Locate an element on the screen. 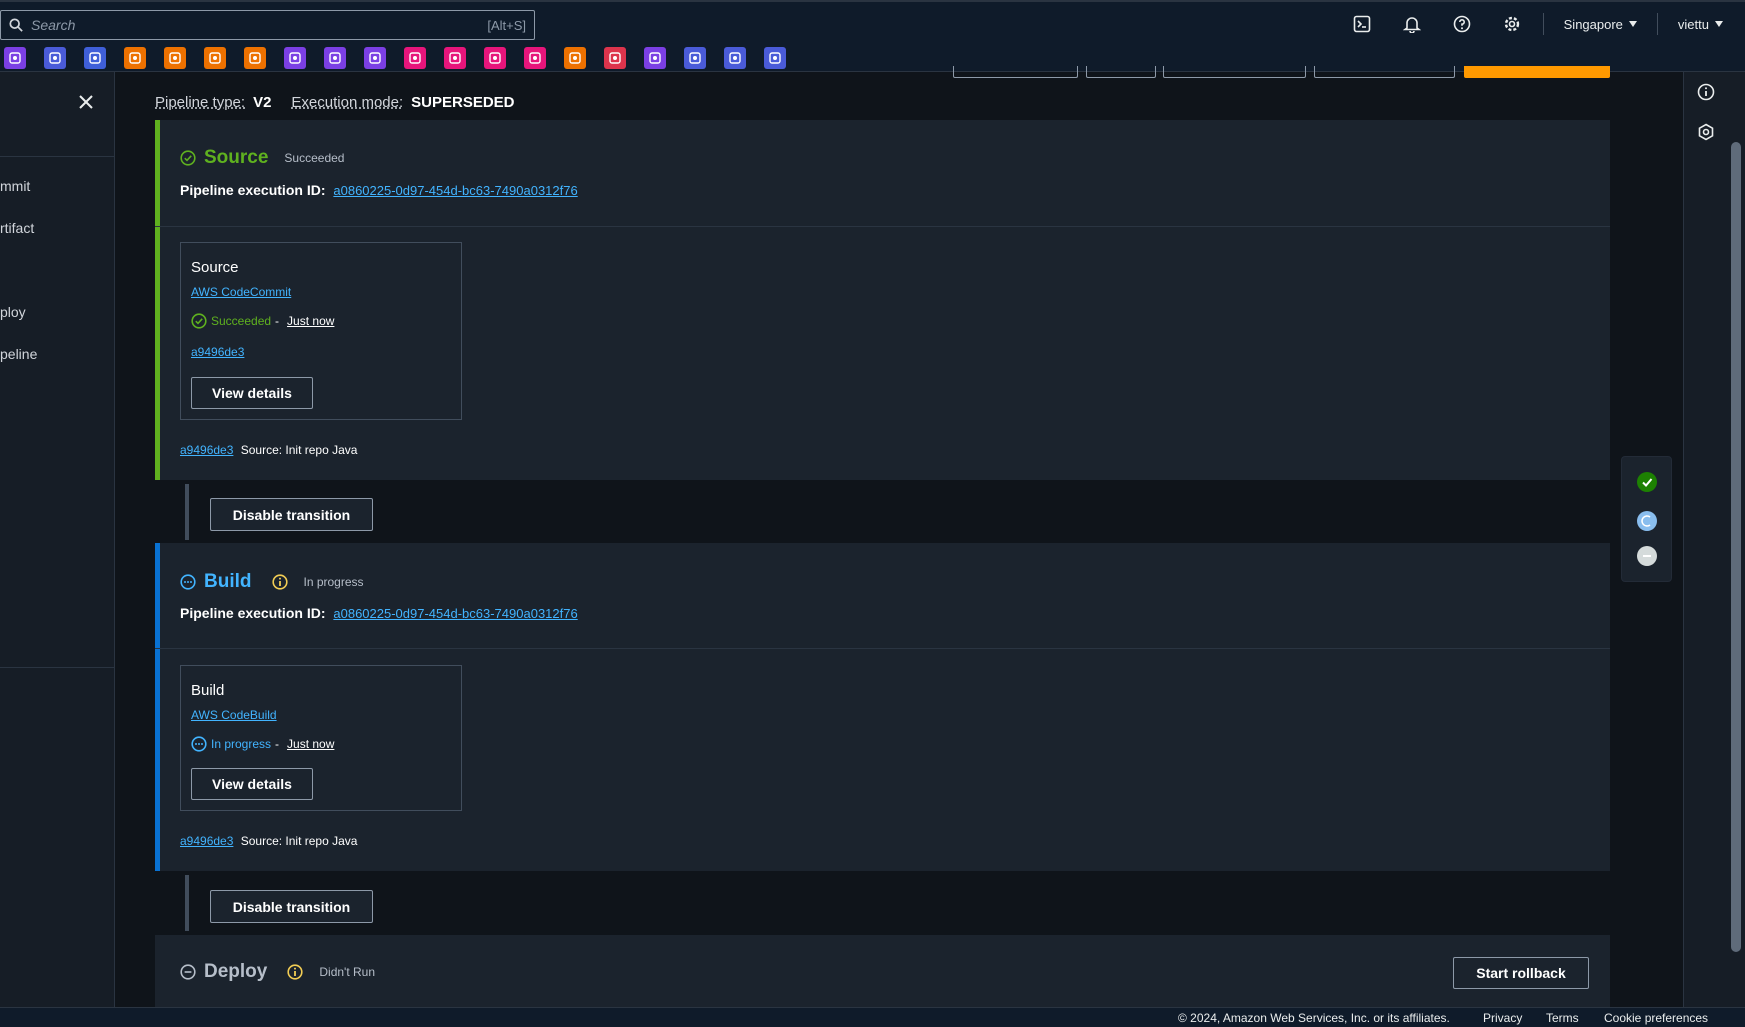  stage-succeeded-indicator is located at coordinates (1647, 482).